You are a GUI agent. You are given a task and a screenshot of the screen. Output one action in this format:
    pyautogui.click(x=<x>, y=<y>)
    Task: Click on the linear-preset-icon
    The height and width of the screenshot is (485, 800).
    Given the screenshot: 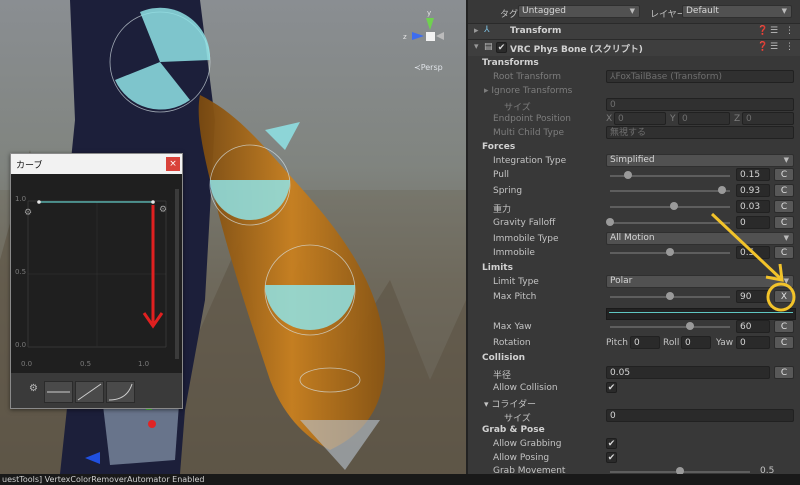 What is the action you would take?
    pyautogui.click(x=89, y=392)
    